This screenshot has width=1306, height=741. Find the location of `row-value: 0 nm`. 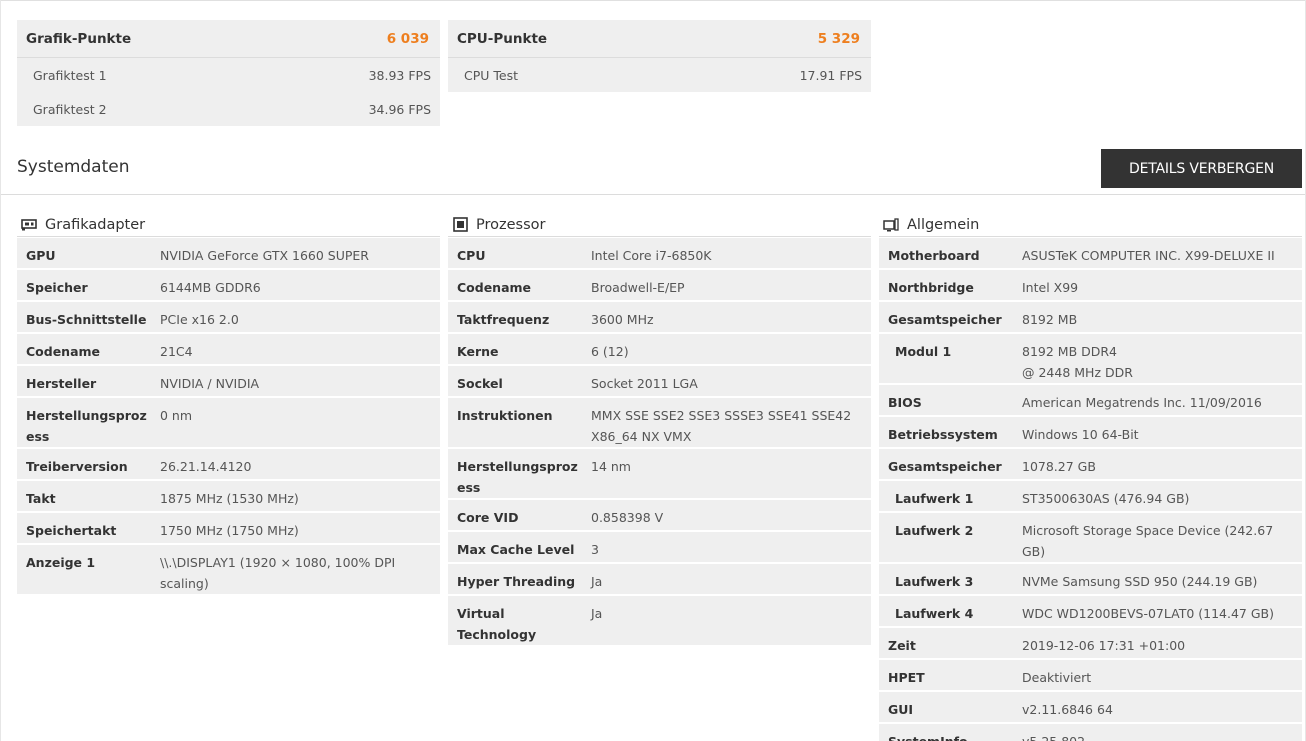

row-value: 0 nm is located at coordinates (176, 415).